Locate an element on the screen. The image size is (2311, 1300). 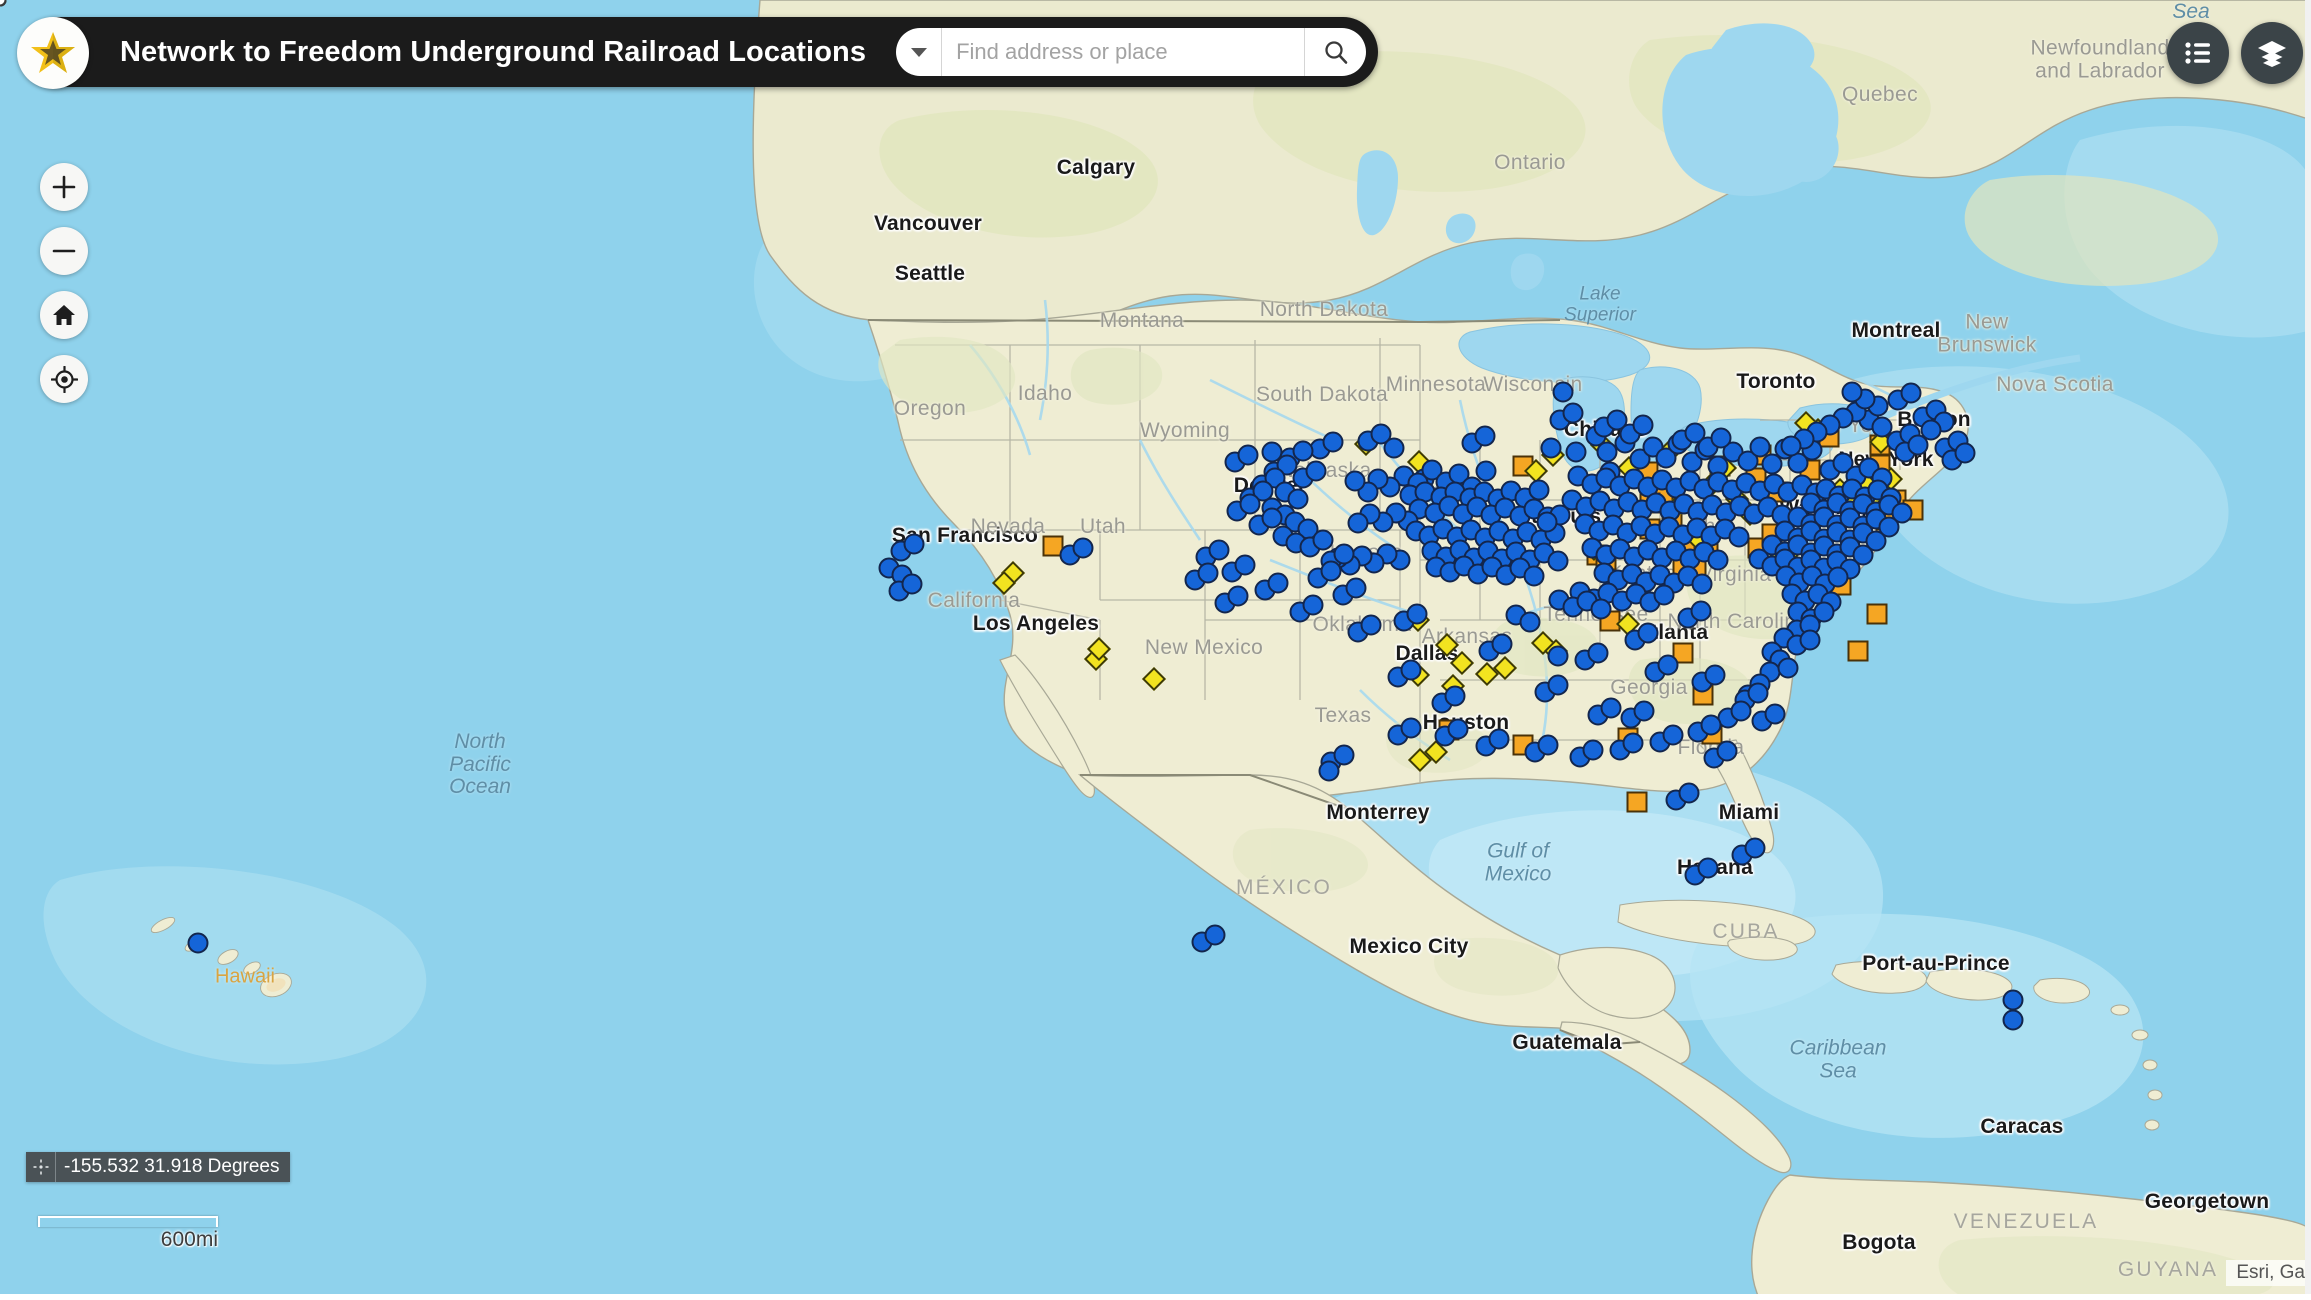
nps-star-logo-icon is located at coordinates (53, 53).